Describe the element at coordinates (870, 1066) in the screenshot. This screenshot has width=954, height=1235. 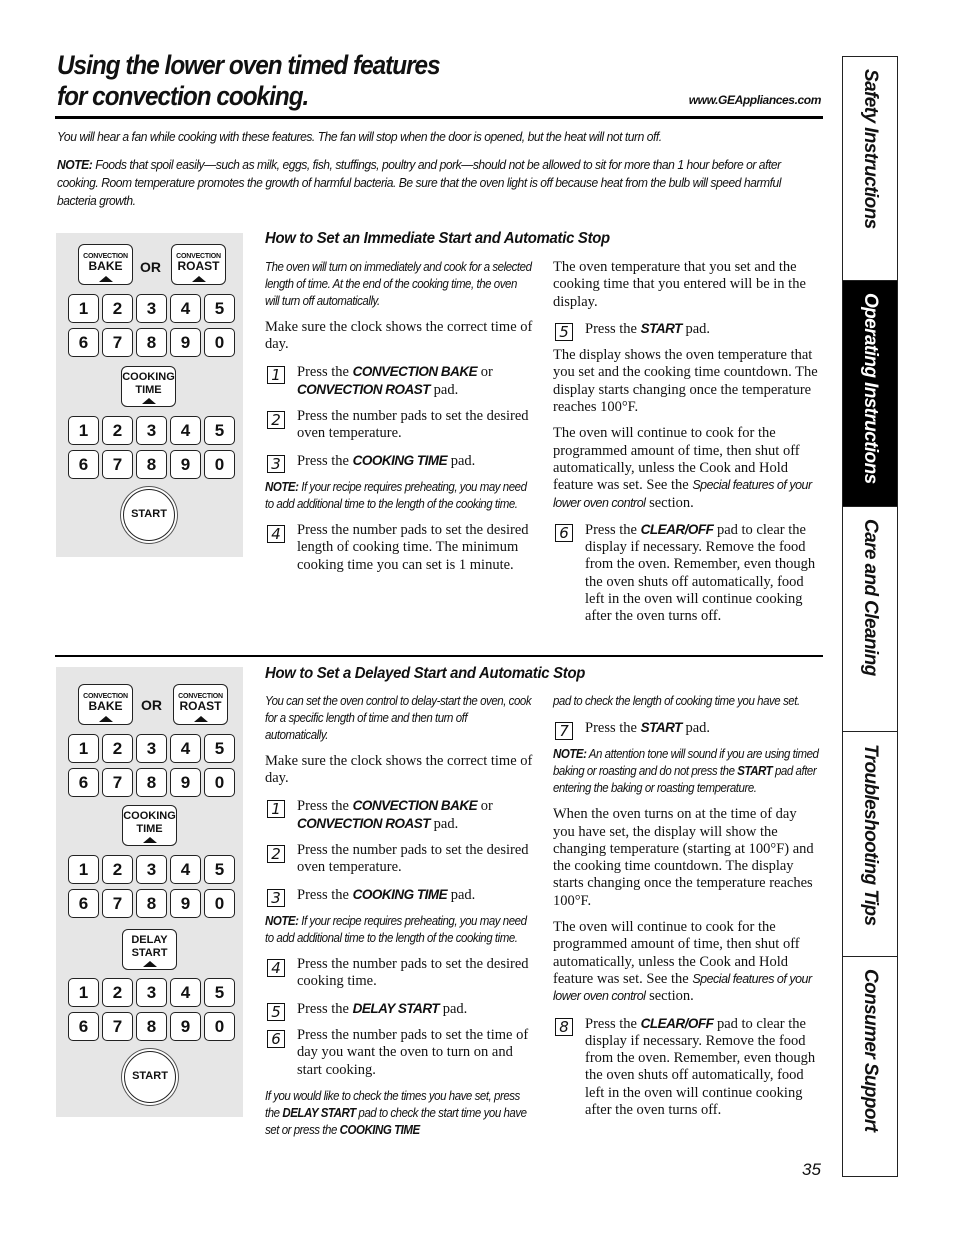
I see `tab-consumer-support: Consumer Support` at that location.